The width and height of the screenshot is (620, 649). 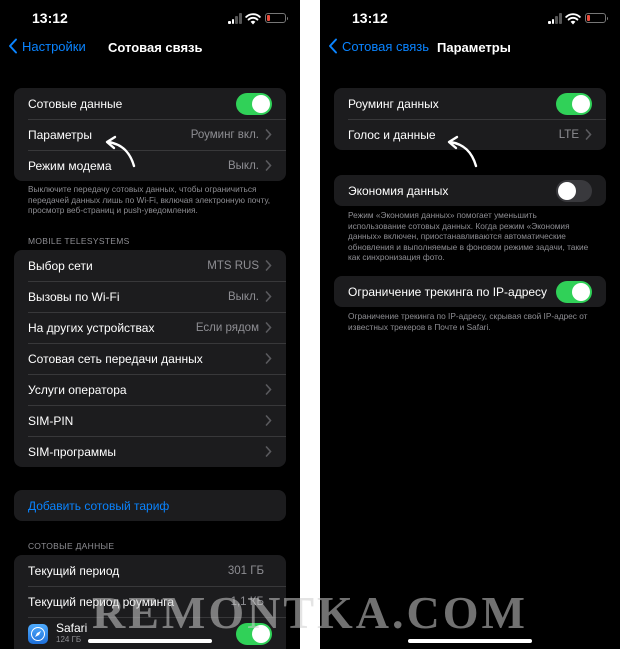 What do you see at coordinates (233, 265) in the screenshot?
I see `row-value: MTS RUS` at bounding box center [233, 265].